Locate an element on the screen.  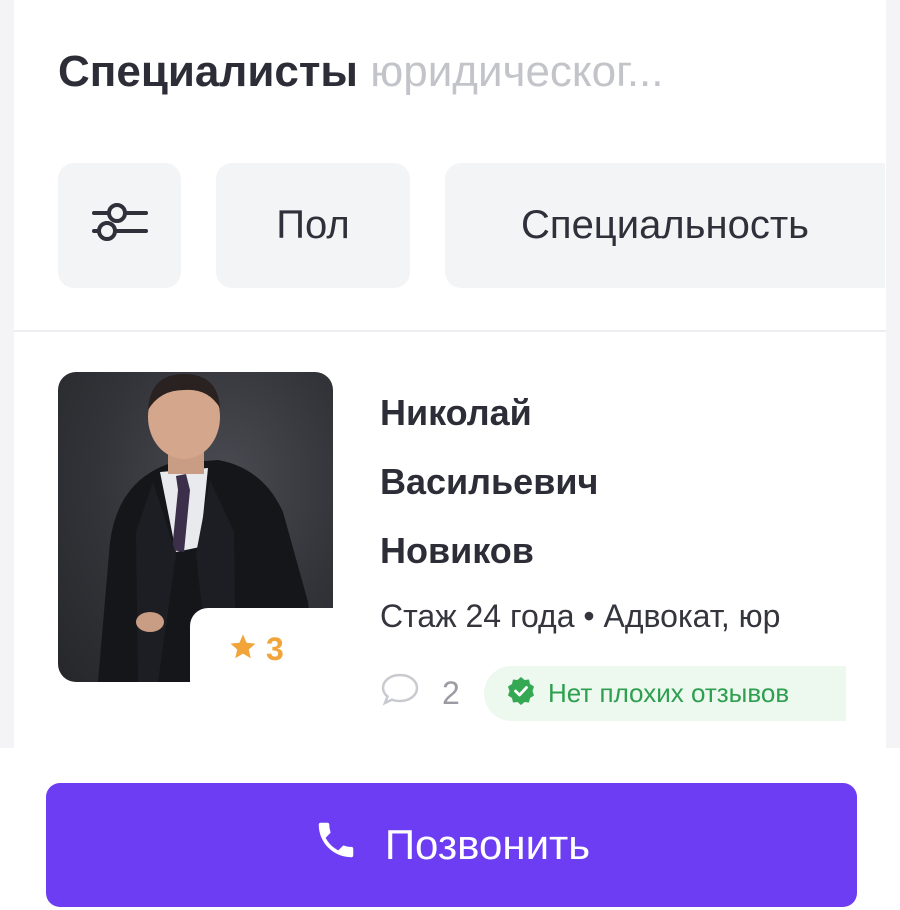
reviews-link: 2 is located at coordinates (420, 693).